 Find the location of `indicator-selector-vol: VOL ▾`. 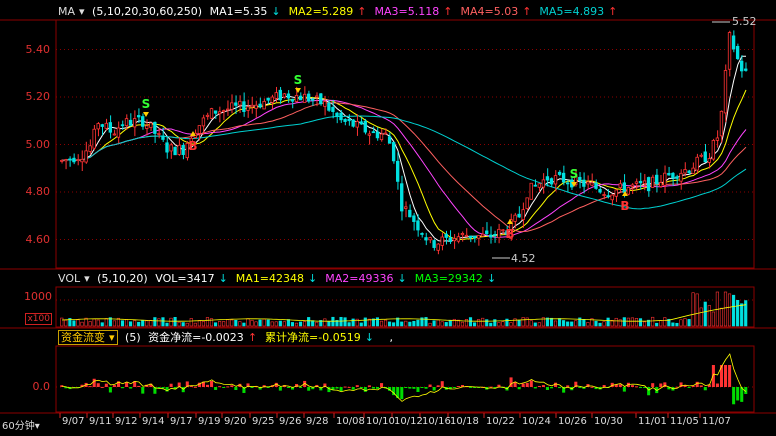

indicator-selector-vol: VOL ▾ is located at coordinates (74, 278).